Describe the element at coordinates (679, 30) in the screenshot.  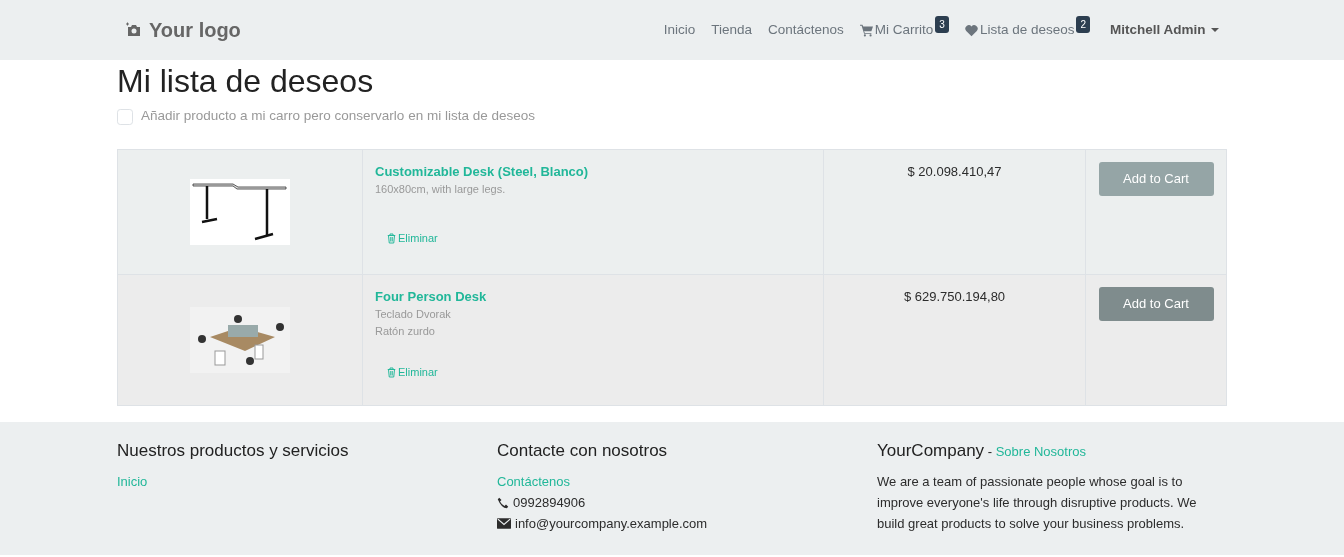
I see `nav-link: Inicio` at that location.